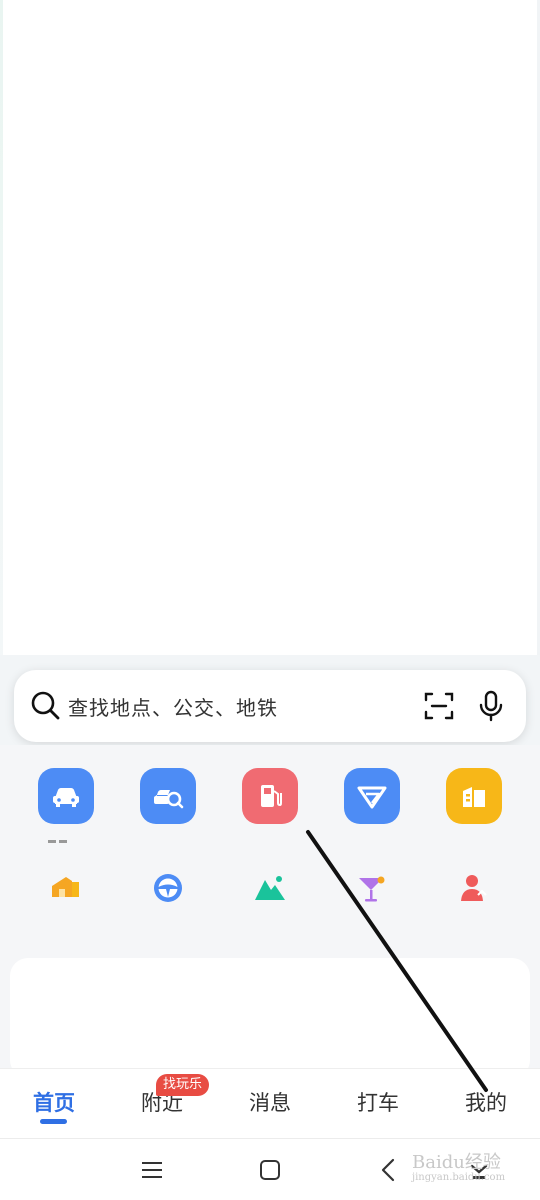 This screenshot has height=1200, width=540. What do you see at coordinates (169, 799) in the screenshot?
I see `car-search-icon` at bounding box center [169, 799].